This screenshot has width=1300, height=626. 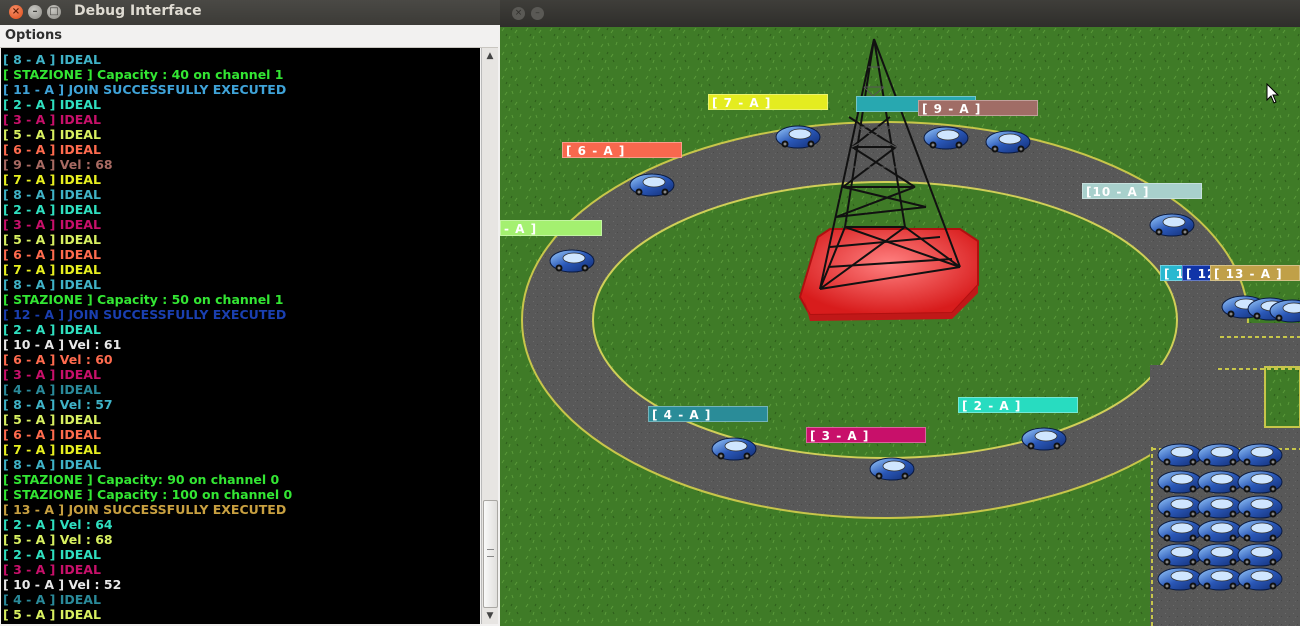 What do you see at coordinates (708, 414) in the screenshot?
I see `car-tag-4: [ 4 - A ]` at bounding box center [708, 414].